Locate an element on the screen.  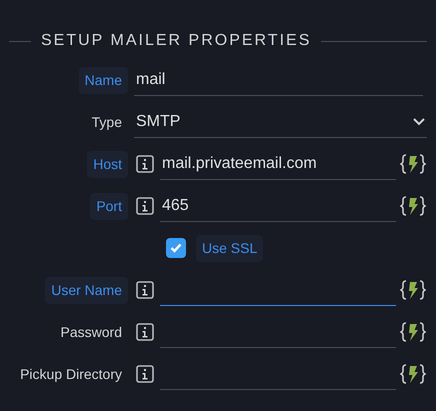
field-label: Password is located at coordinates (91, 332).